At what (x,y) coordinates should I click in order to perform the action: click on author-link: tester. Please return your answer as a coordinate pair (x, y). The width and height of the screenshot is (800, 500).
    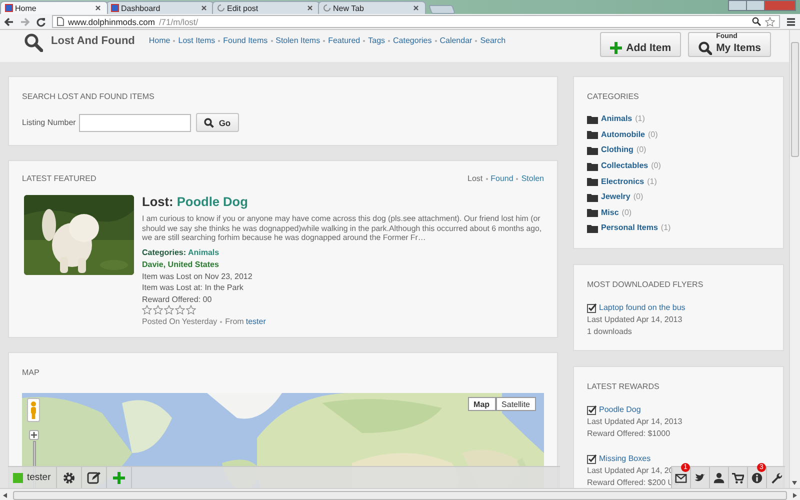
    Looking at the image, I should click on (256, 321).